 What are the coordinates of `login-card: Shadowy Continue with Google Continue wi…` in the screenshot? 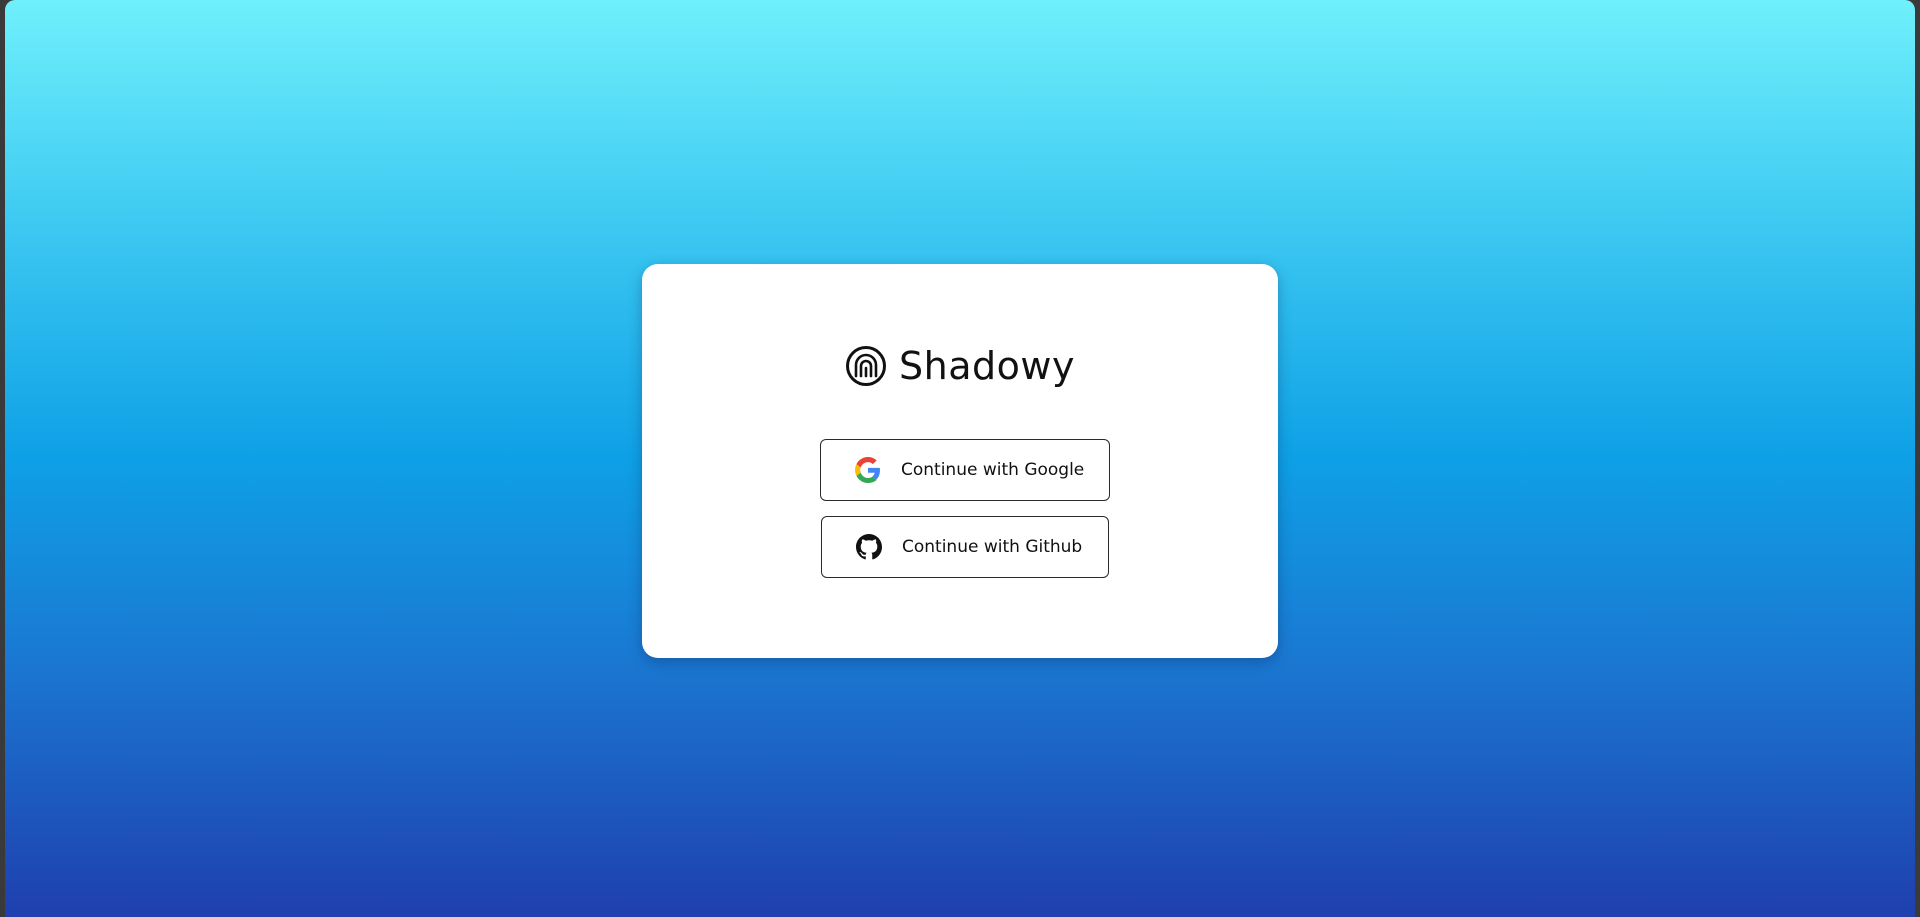 It's located at (960, 461).